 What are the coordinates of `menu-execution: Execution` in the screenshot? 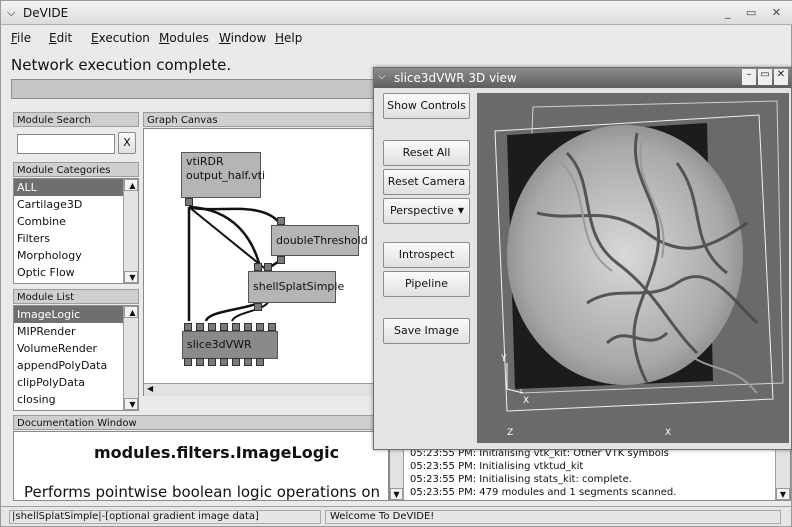 It's located at (120, 38).